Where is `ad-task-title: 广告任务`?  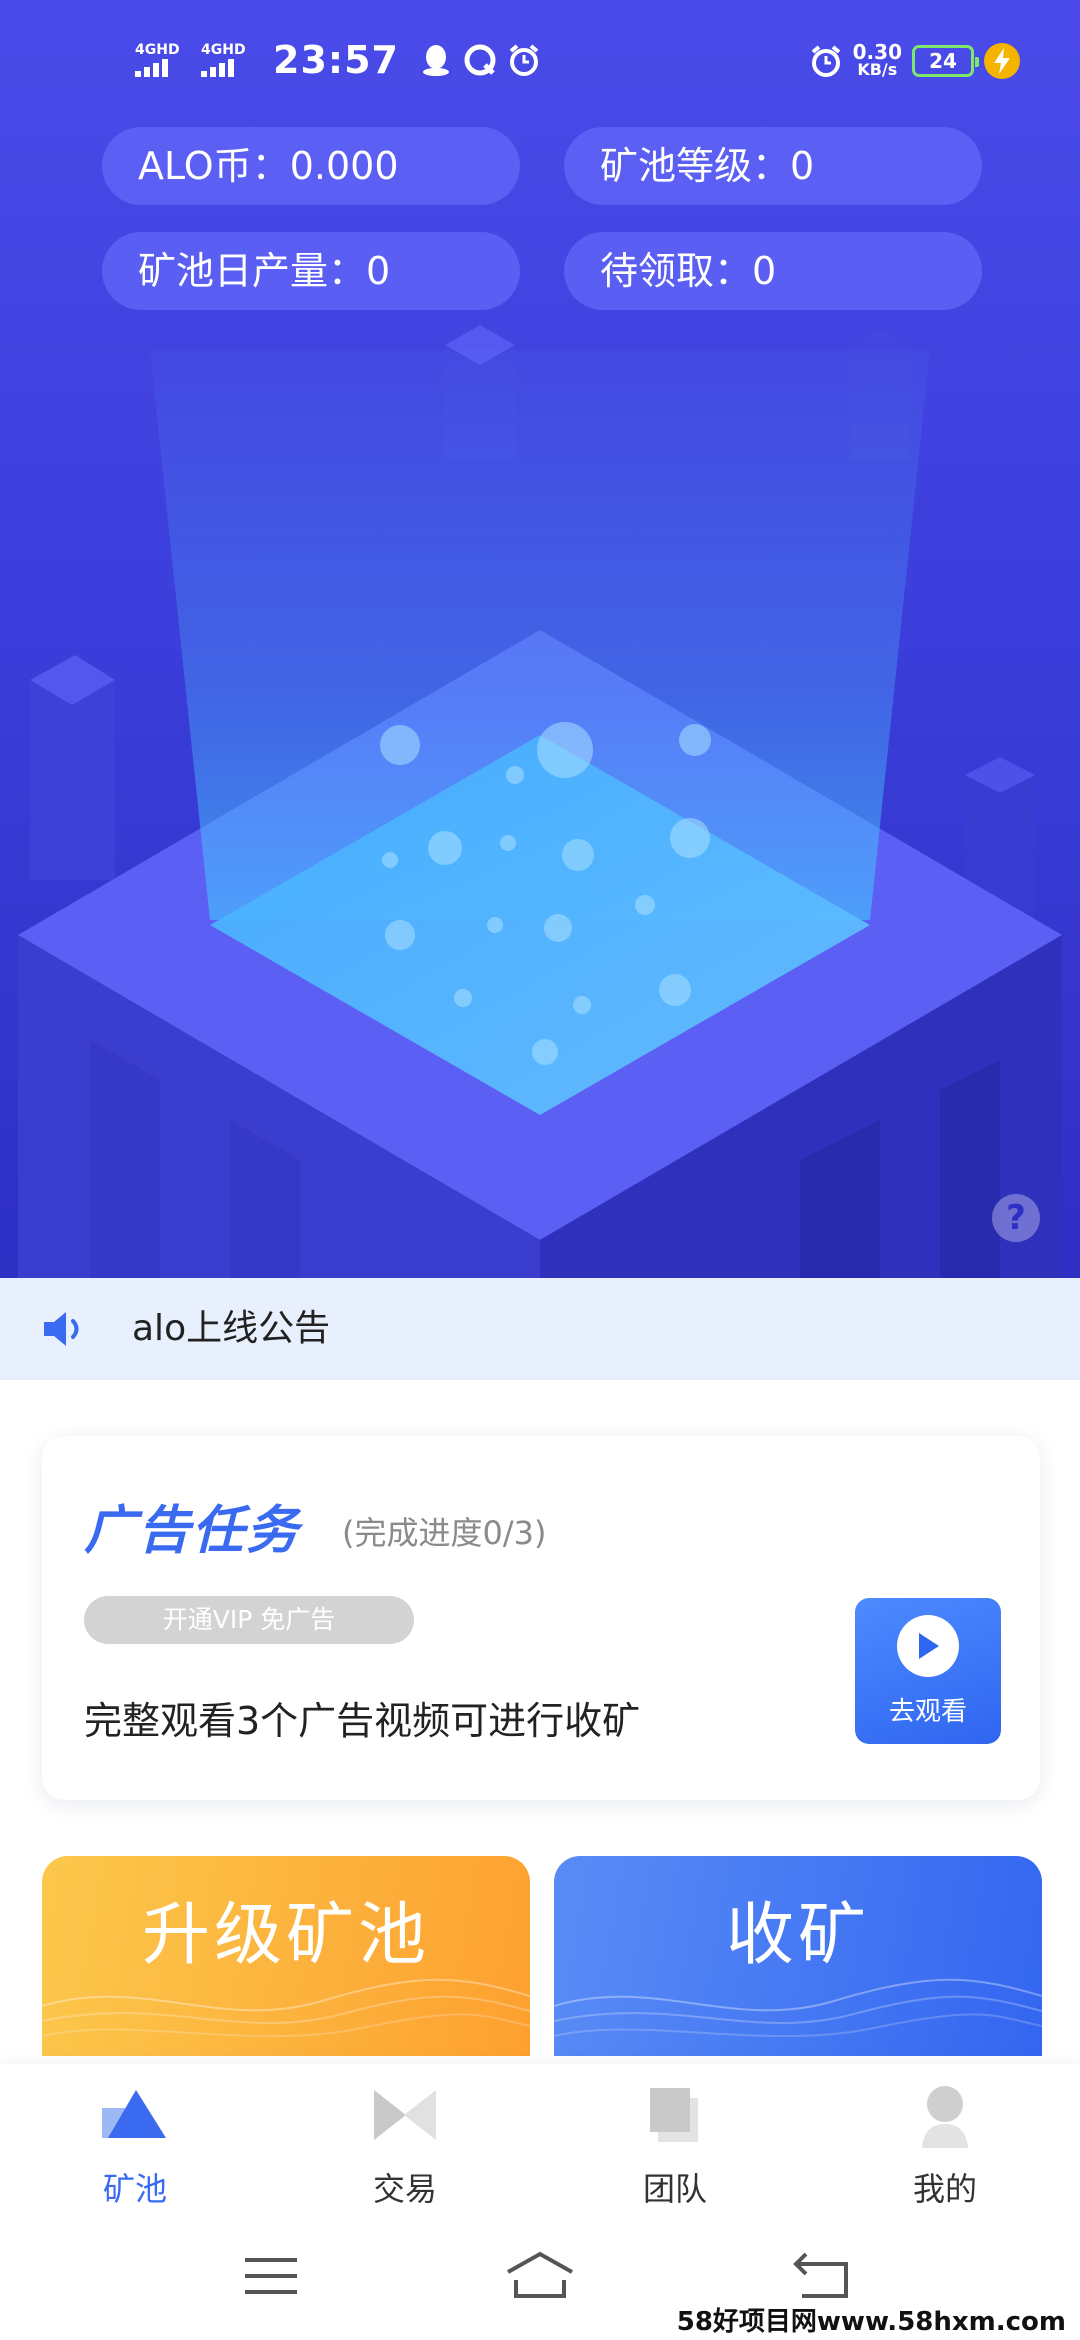 ad-task-title: 广告任务 is located at coordinates (192, 1531).